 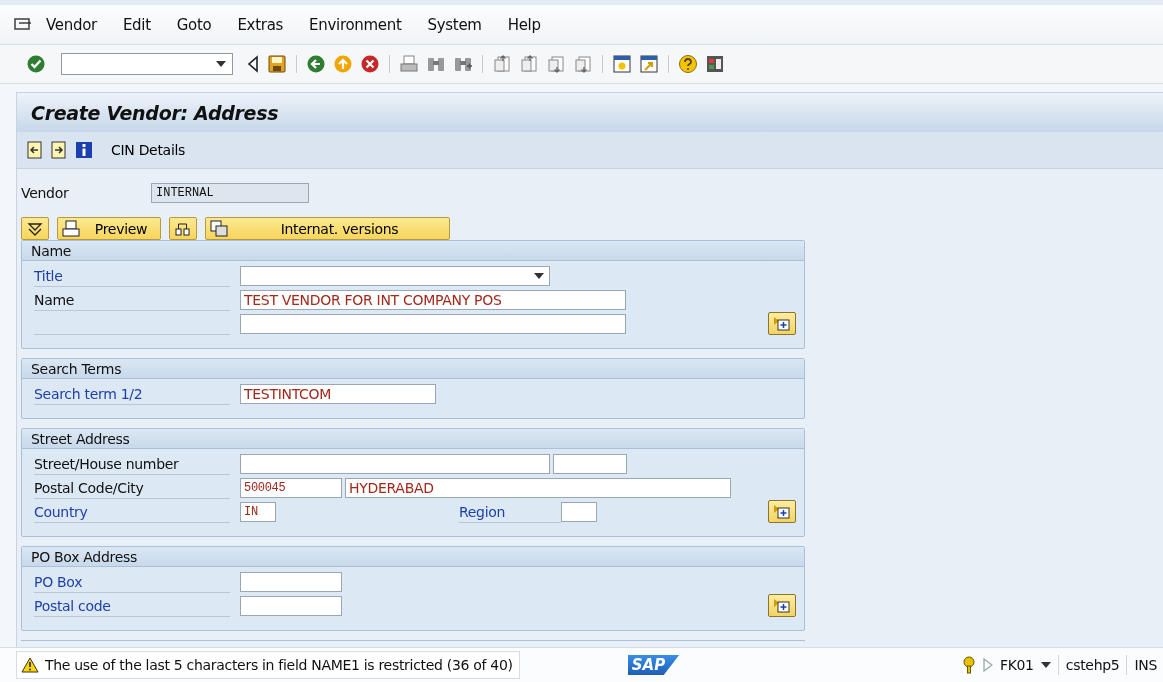 What do you see at coordinates (338, 394) in the screenshot?
I see `input-field: TESTINTCOM` at bounding box center [338, 394].